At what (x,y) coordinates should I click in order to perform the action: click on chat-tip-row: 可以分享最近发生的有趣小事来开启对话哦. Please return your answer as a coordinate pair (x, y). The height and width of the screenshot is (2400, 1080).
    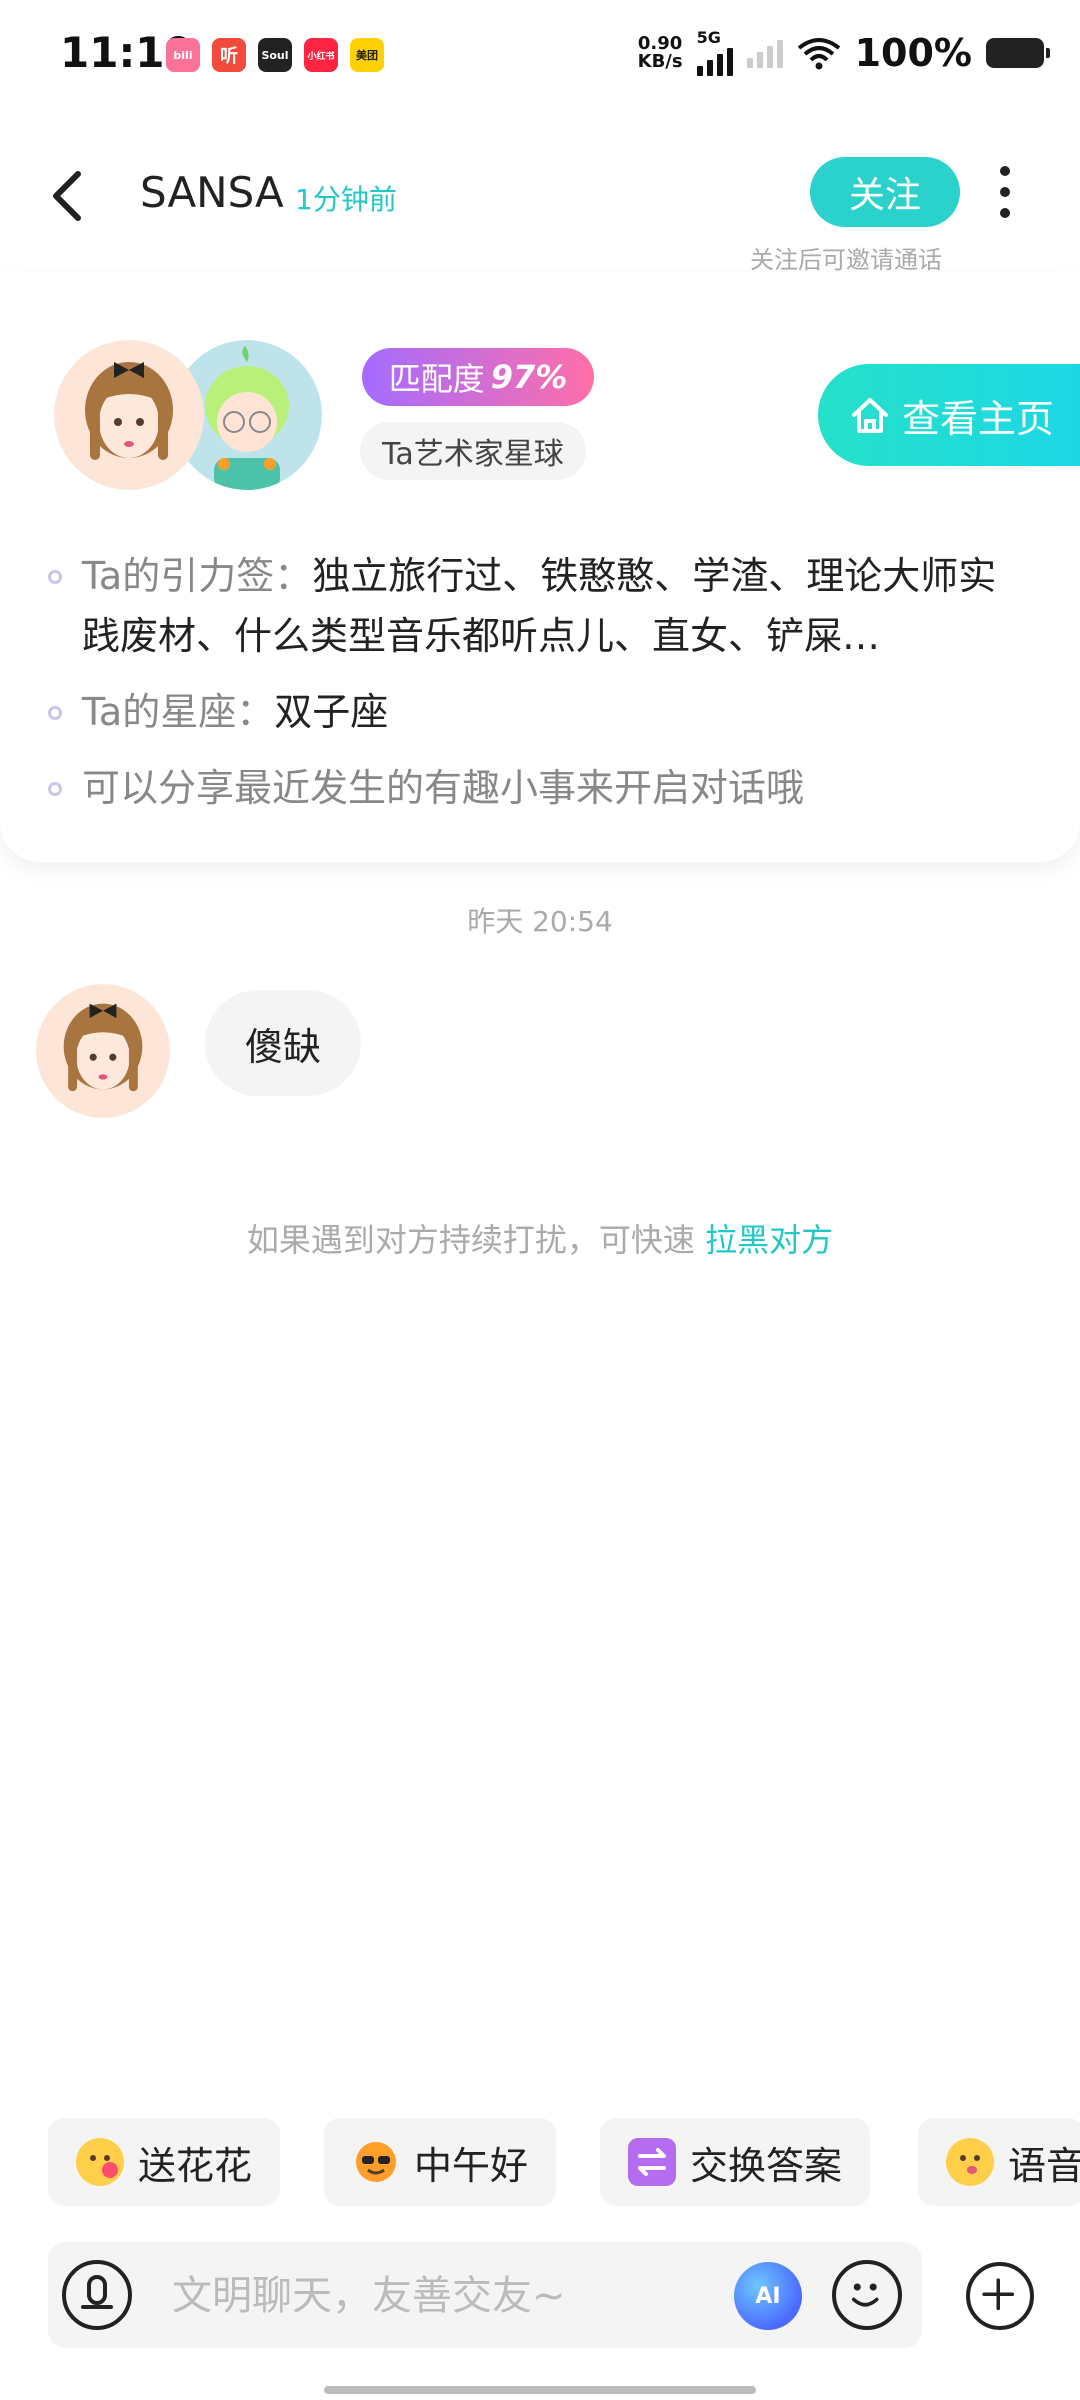
    Looking at the image, I should click on (539, 788).